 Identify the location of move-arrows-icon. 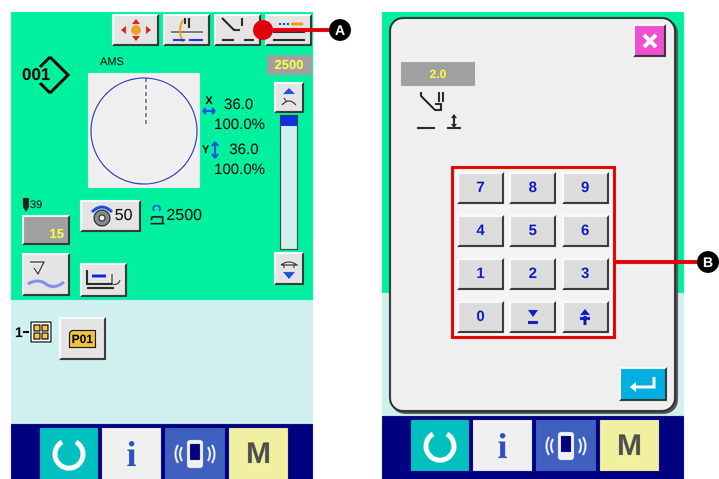
(135, 30).